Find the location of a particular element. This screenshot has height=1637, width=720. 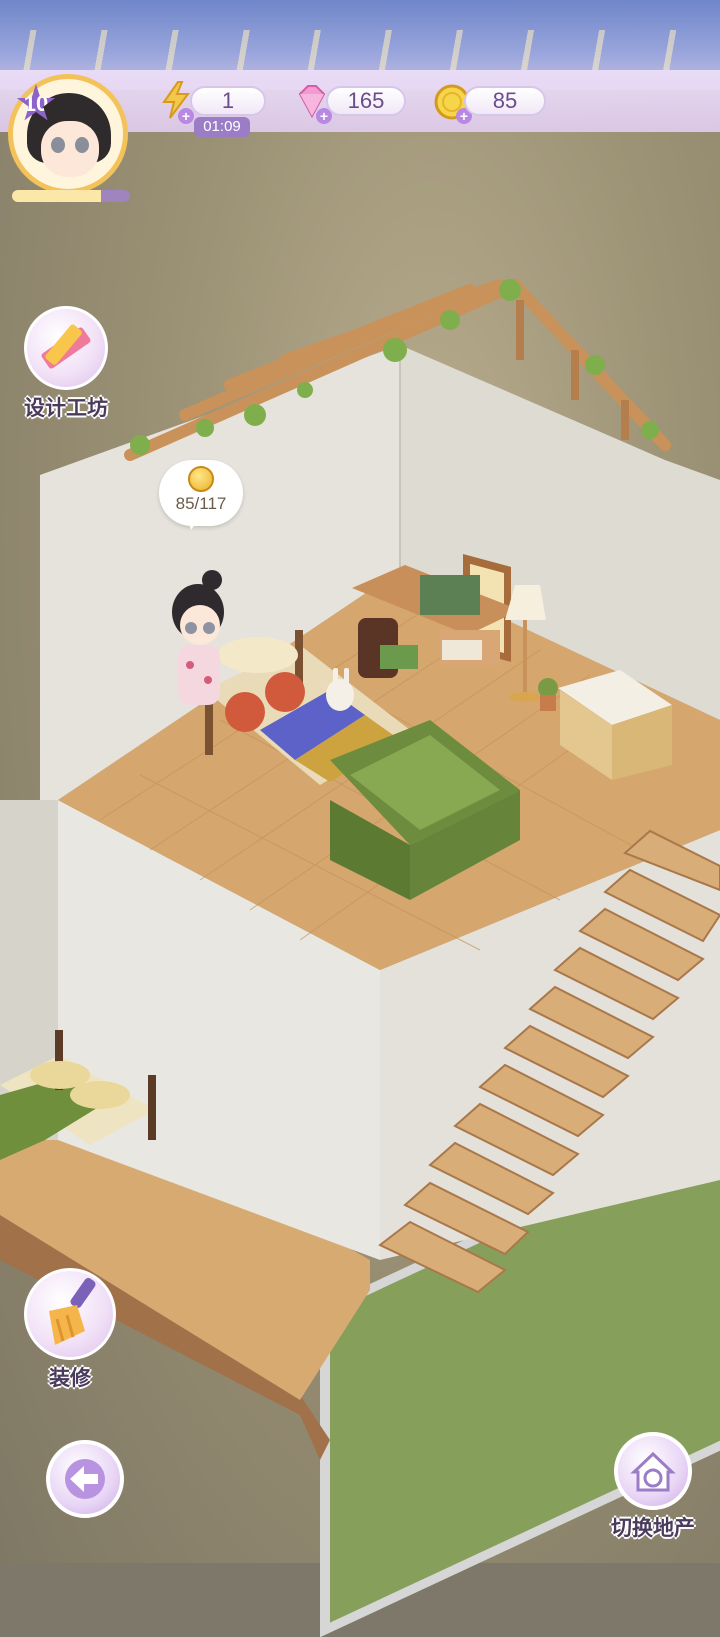

energy-timer: 01:09 is located at coordinates (222, 127).